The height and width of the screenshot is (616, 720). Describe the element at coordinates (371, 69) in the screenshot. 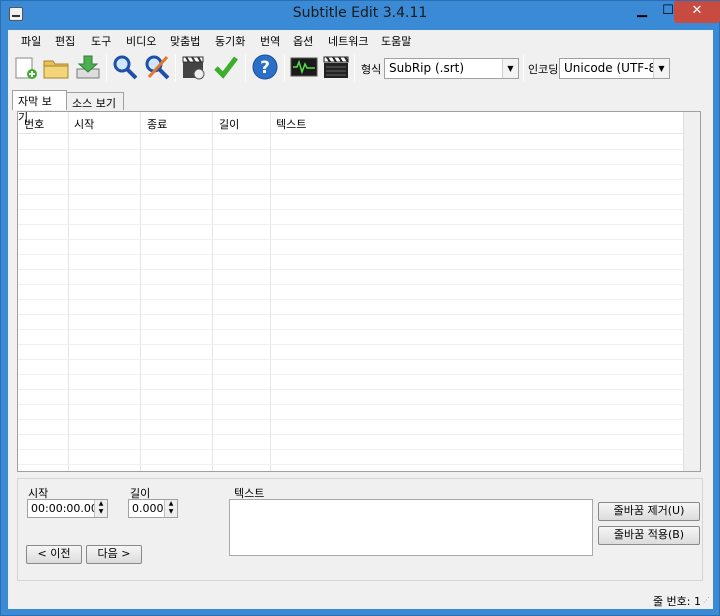

I see `format-label: 형식` at that location.